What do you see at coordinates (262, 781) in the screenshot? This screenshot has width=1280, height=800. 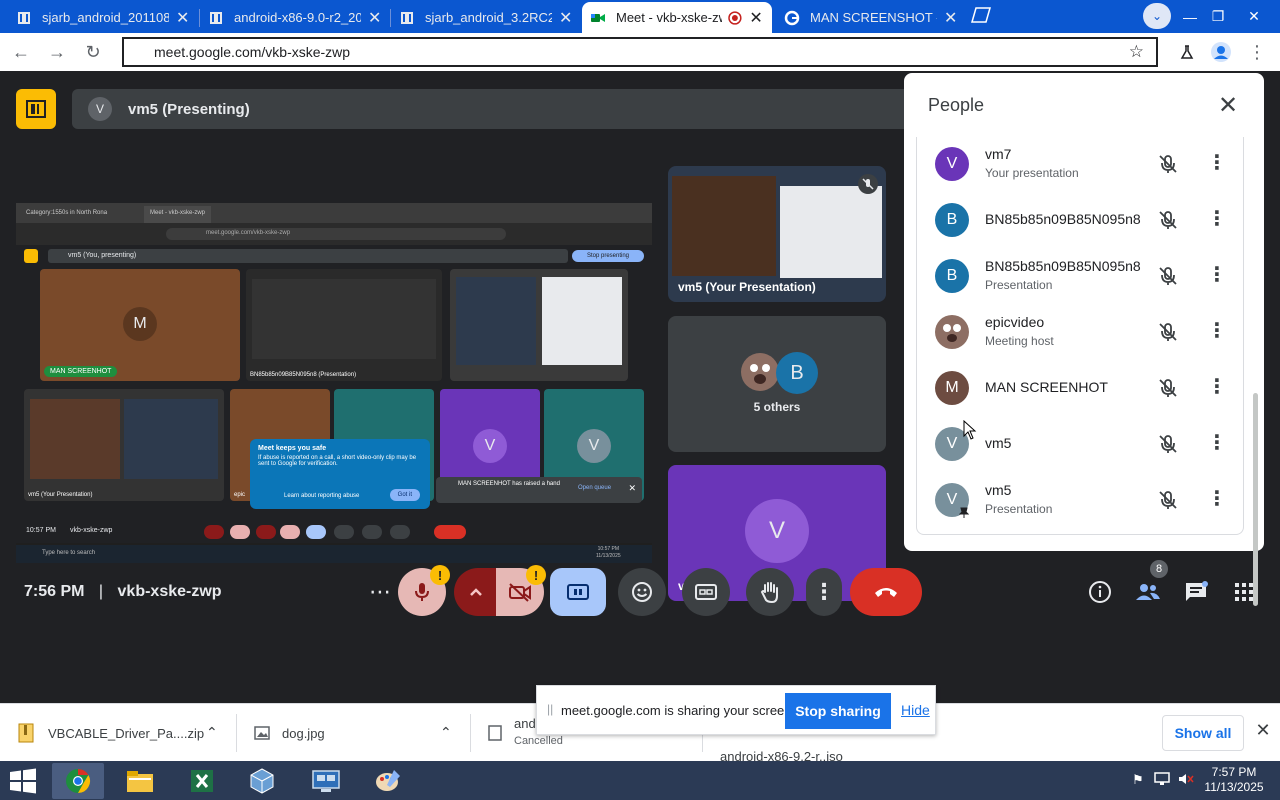 I see `taskbar-virtualbox-icon` at bounding box center [262, 781].